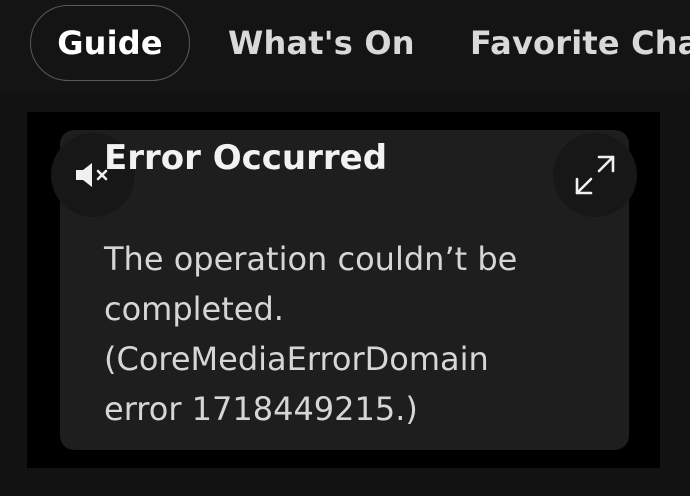  Describe the element at coordinates (110, 43) in the screenshot. I see `tab-guide: Guide` at that location.